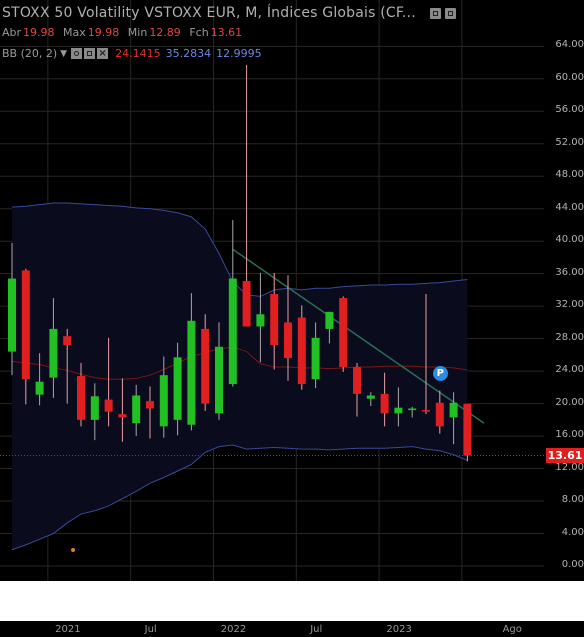 This screenshot has height=637, width=584. I want to click on bb-upper-value: 35.2834, so click(188, 53).